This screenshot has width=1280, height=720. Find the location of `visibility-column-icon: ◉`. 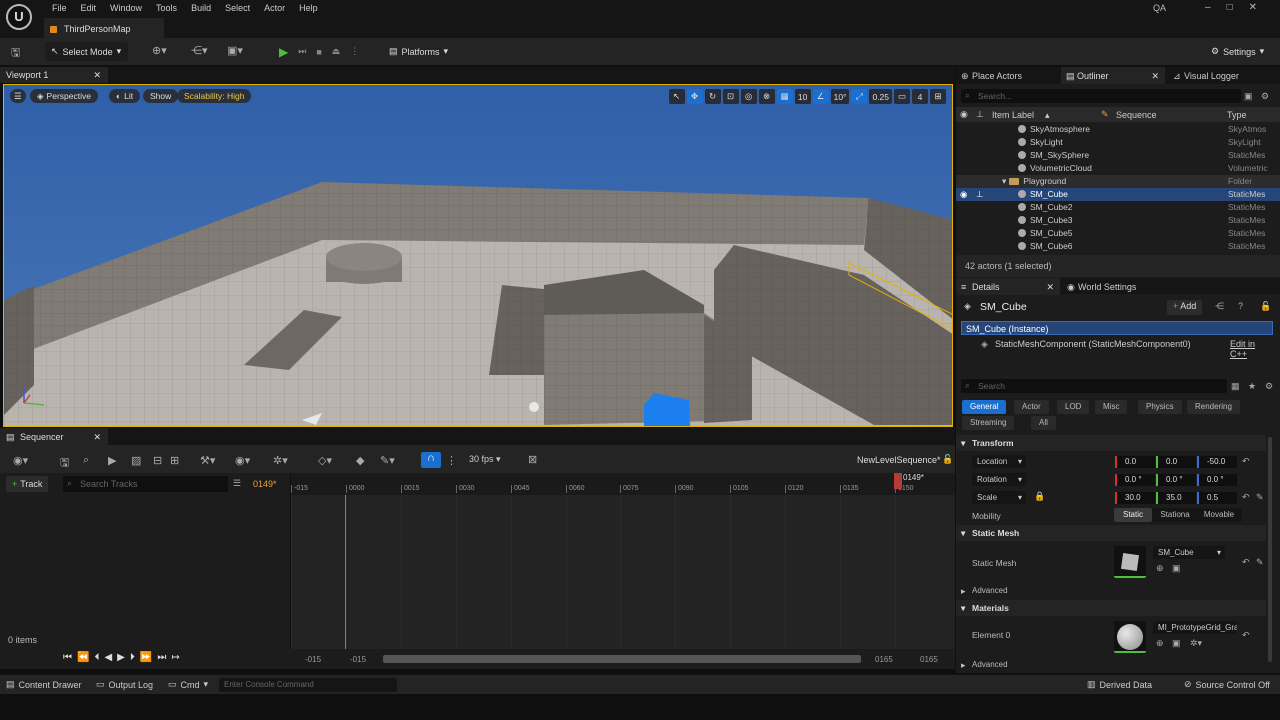

visibility-column-icon: ◉ is located at coordinates (964, 114).